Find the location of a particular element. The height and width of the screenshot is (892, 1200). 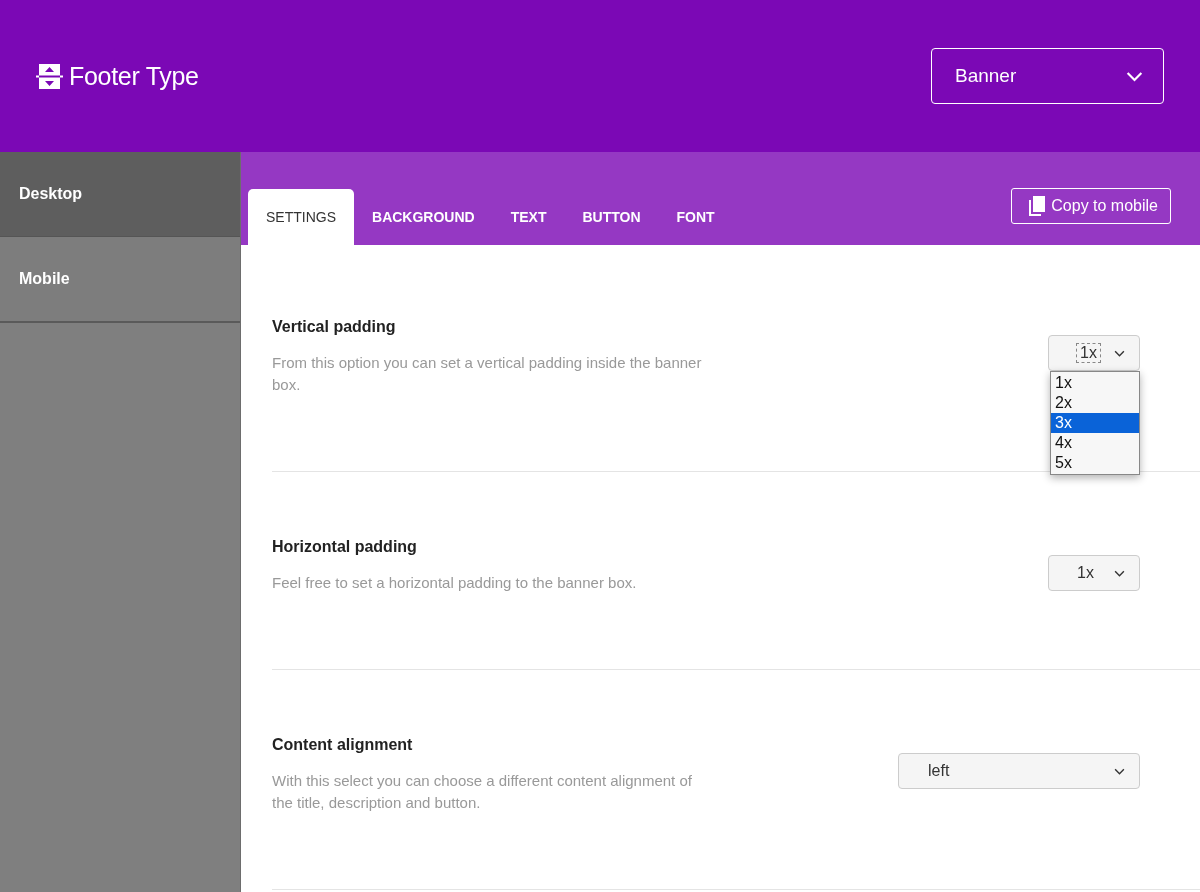

dropdown-option: 4x is located at coordinates (1095, 443).